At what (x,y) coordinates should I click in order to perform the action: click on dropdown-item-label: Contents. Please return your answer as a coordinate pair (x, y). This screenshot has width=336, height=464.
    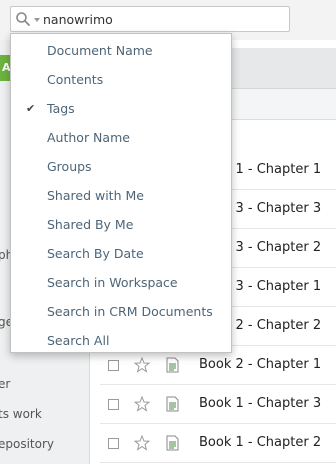
    Looking at the image, I should click on (75, 79).